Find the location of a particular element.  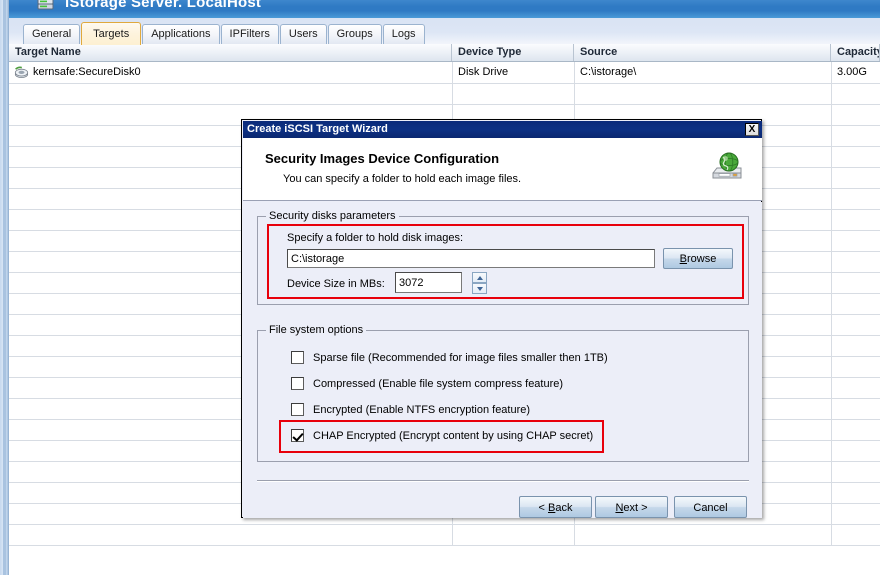

device-size-stepper is located at coordinates (479, 283).